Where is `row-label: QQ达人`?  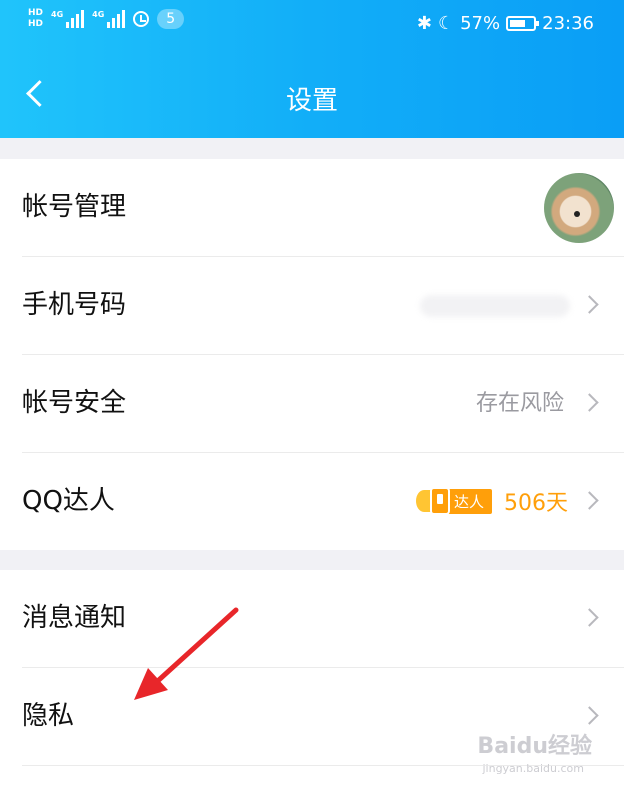
row-label: QQ达人 is located at coordinates (68, 501).